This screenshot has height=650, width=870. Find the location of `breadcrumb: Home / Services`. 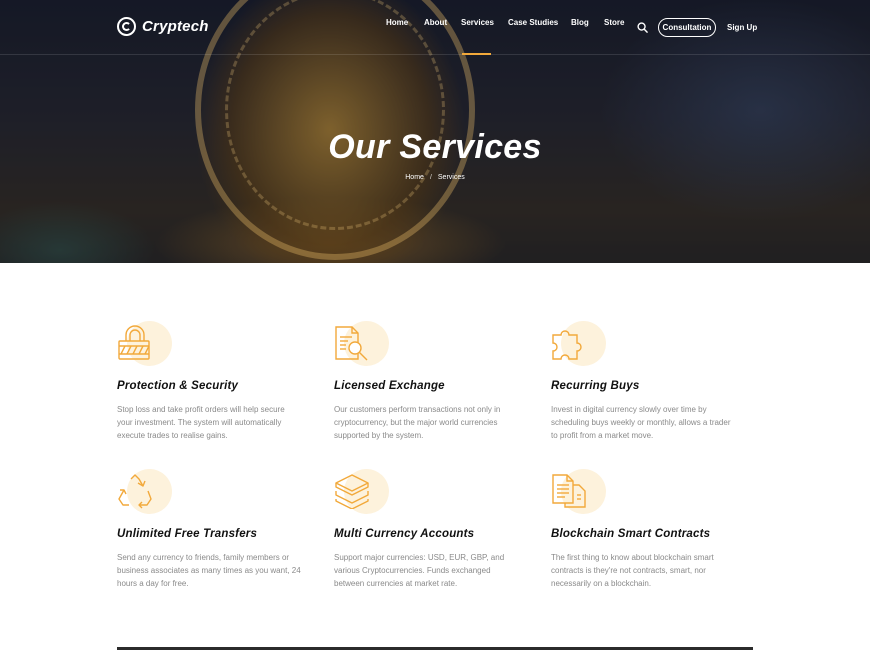

breadcrumb: Home / Services is located at coordinates (435, 177).